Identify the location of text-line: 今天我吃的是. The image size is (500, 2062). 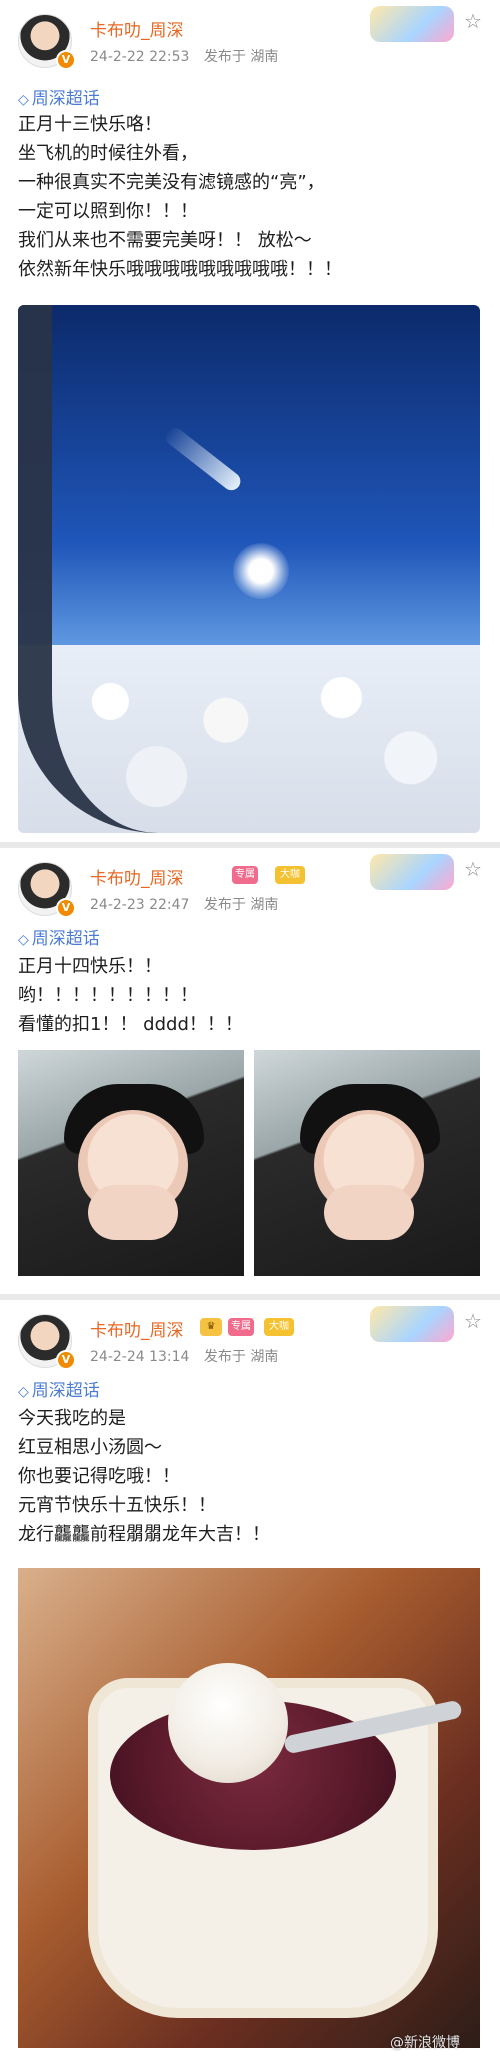
(72, 1418).